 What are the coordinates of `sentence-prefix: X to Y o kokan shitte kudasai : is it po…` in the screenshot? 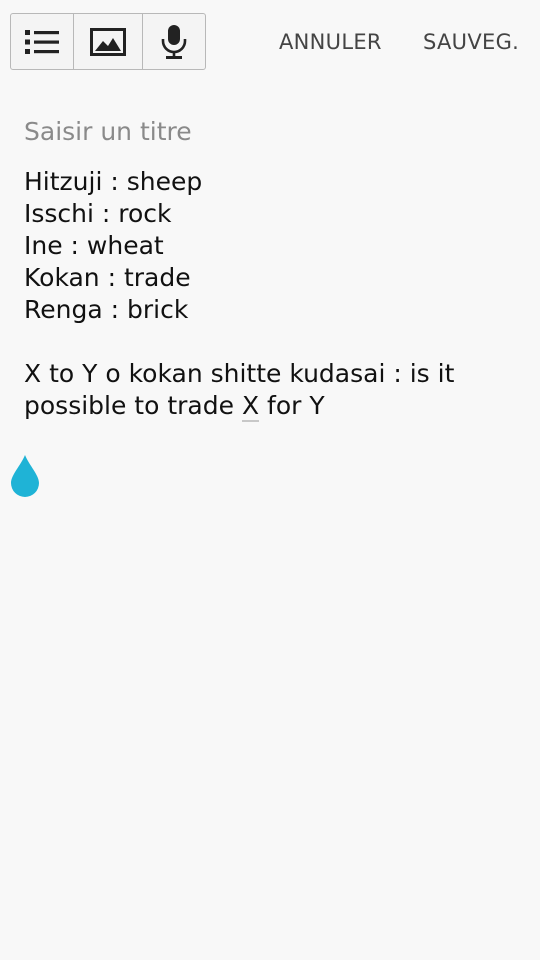 It's located at (239, 389).